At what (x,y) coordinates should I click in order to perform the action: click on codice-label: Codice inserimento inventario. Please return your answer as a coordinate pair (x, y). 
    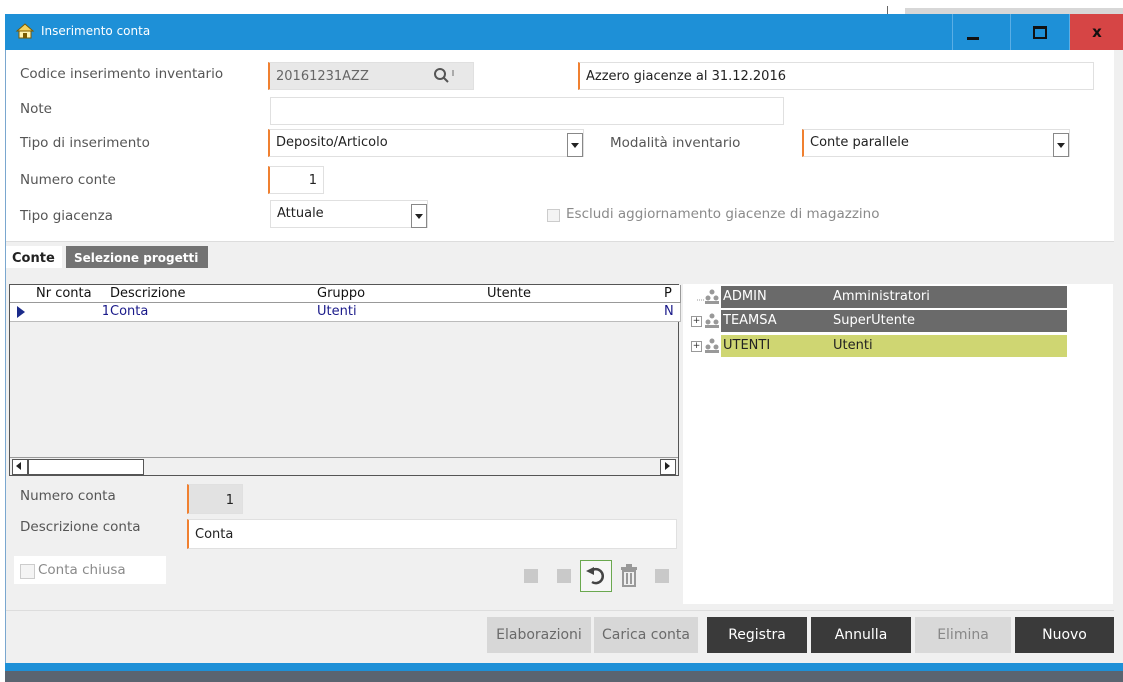
    Looking at the image, I should click on (122, 74).